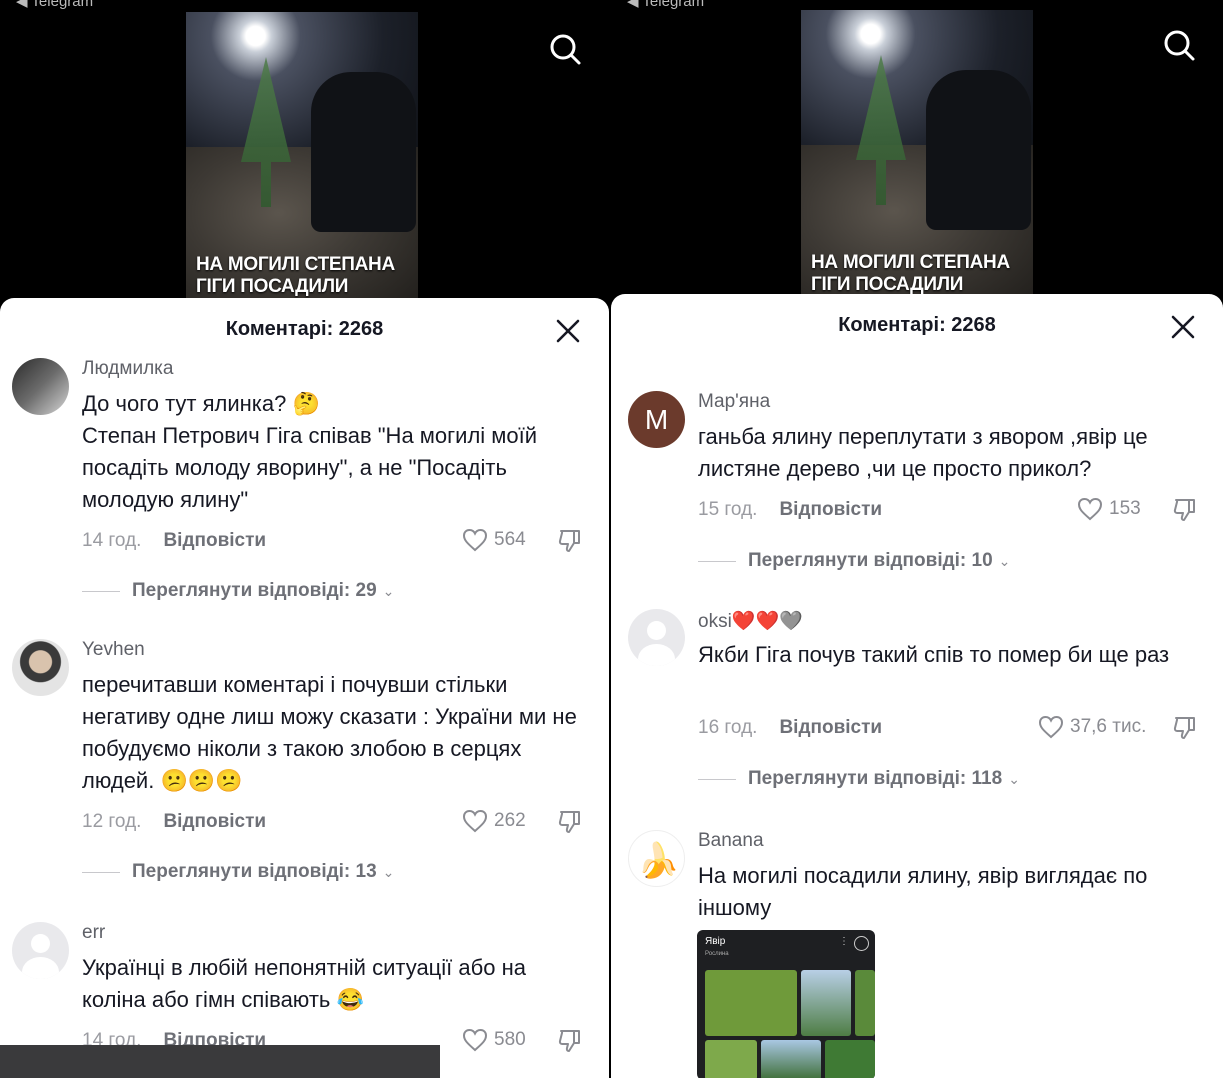 Image resolution: width=1223 pixels, height=1078 pixels. I want to click on view-replies-button: Переглянути відповіді: 10 ⌄, so click(854, 561).